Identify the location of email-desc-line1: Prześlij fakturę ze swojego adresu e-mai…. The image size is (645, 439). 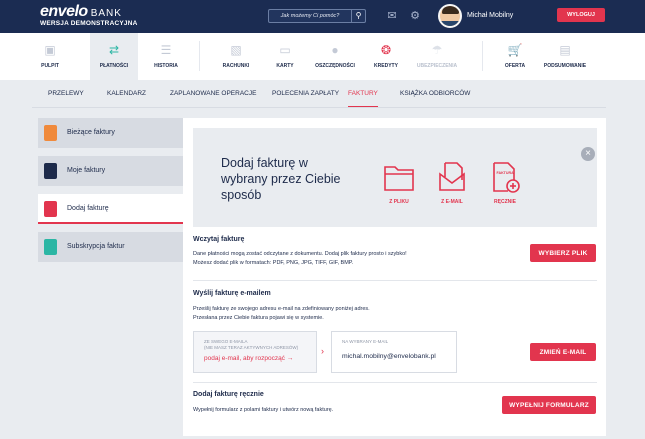
(281, 309).